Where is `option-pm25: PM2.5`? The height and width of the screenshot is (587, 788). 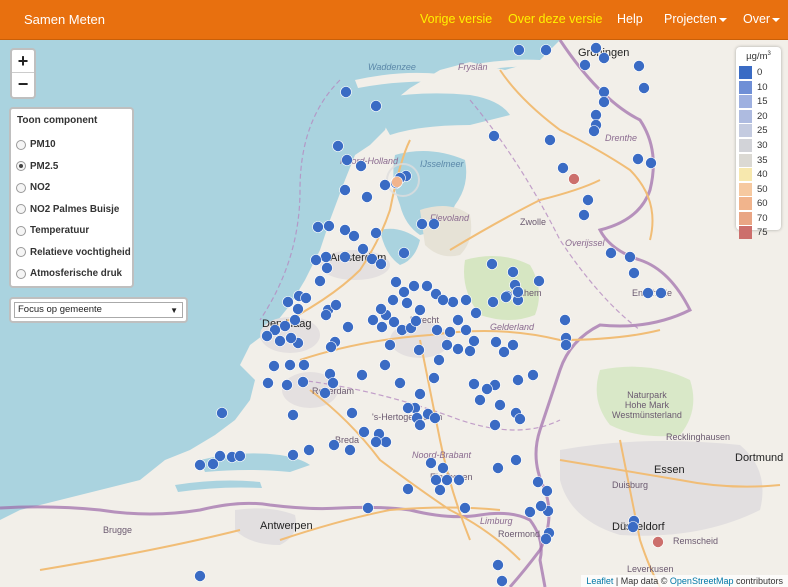
option-pm25: PM2.5 is located at coordinates (74, 167).